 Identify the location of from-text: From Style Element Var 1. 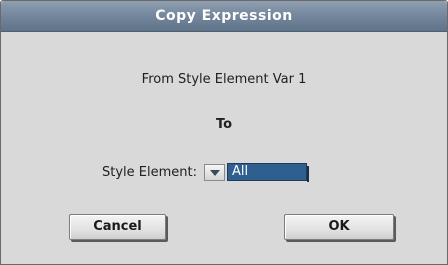
(224, 79).